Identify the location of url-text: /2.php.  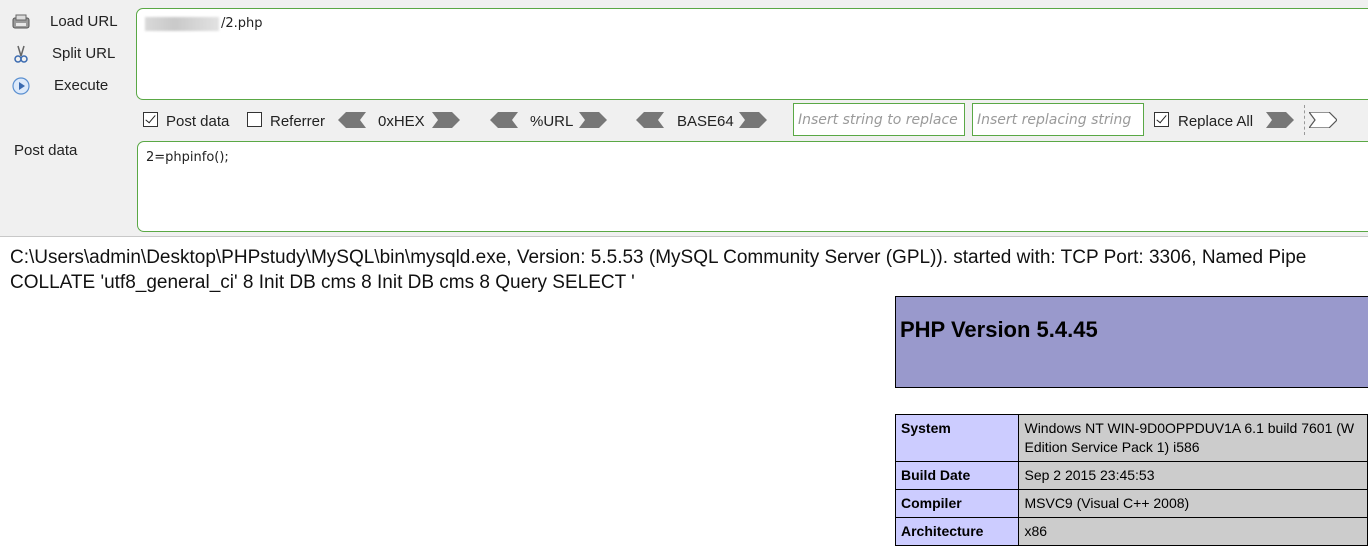
(204, 23).